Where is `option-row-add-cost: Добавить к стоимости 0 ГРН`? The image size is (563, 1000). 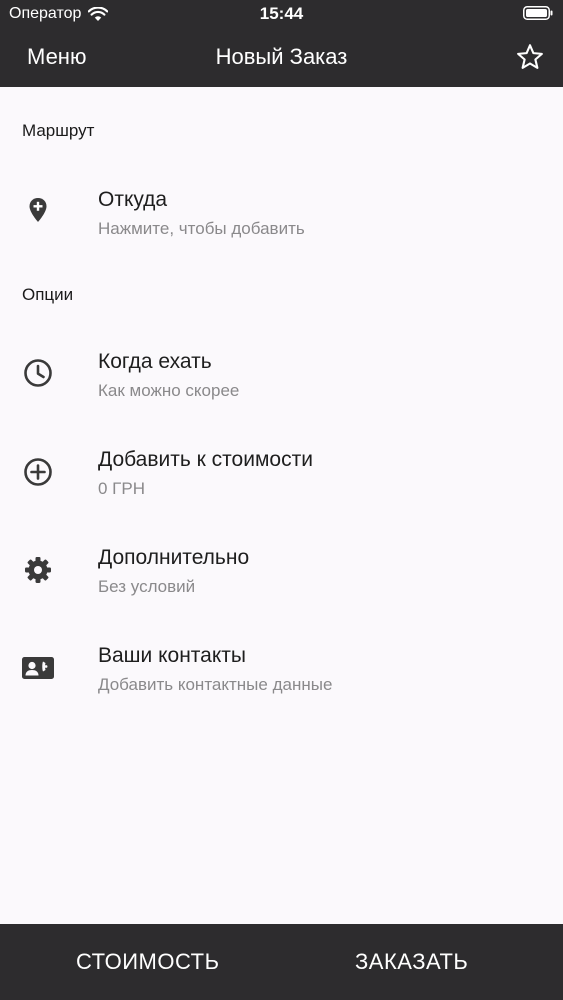
option-row-add-cost: Добавить к стоимости 0 ГРН is located at coordinates (281, 488).